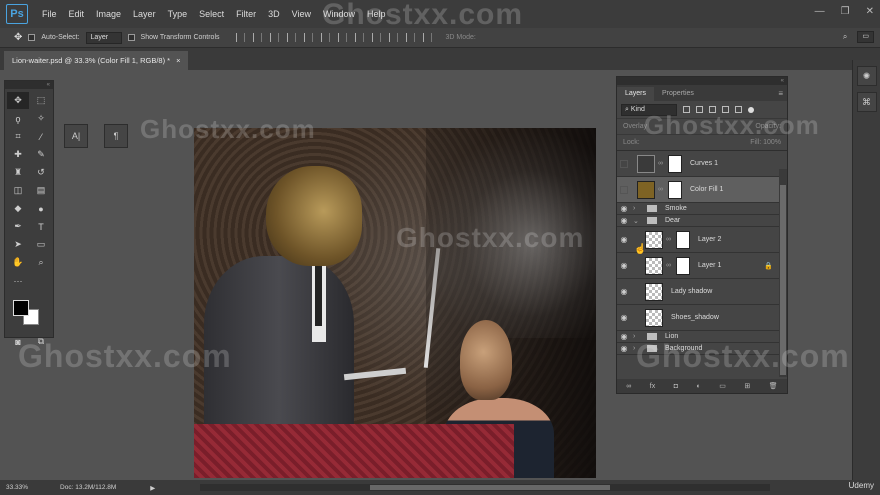 The height and width of the screenshot is (495, 880). Describe the element at coordinates (18, 208) in the screenshot. I see `blur-tool: ◆` at that location.